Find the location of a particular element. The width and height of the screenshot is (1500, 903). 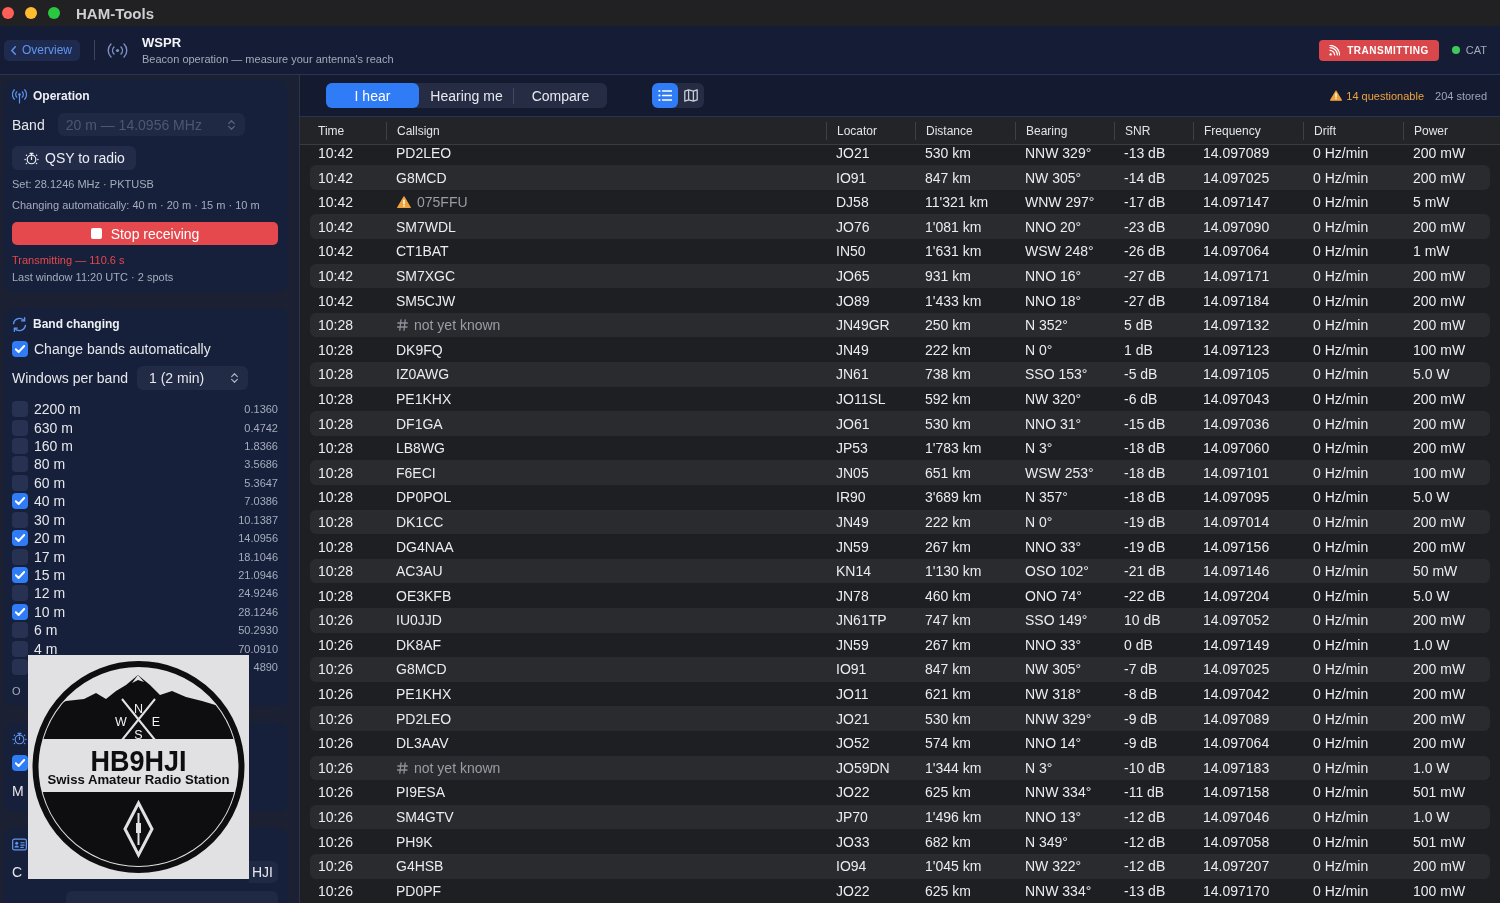

table-cell: NNW 329° is located at coordinates (1058, 153).